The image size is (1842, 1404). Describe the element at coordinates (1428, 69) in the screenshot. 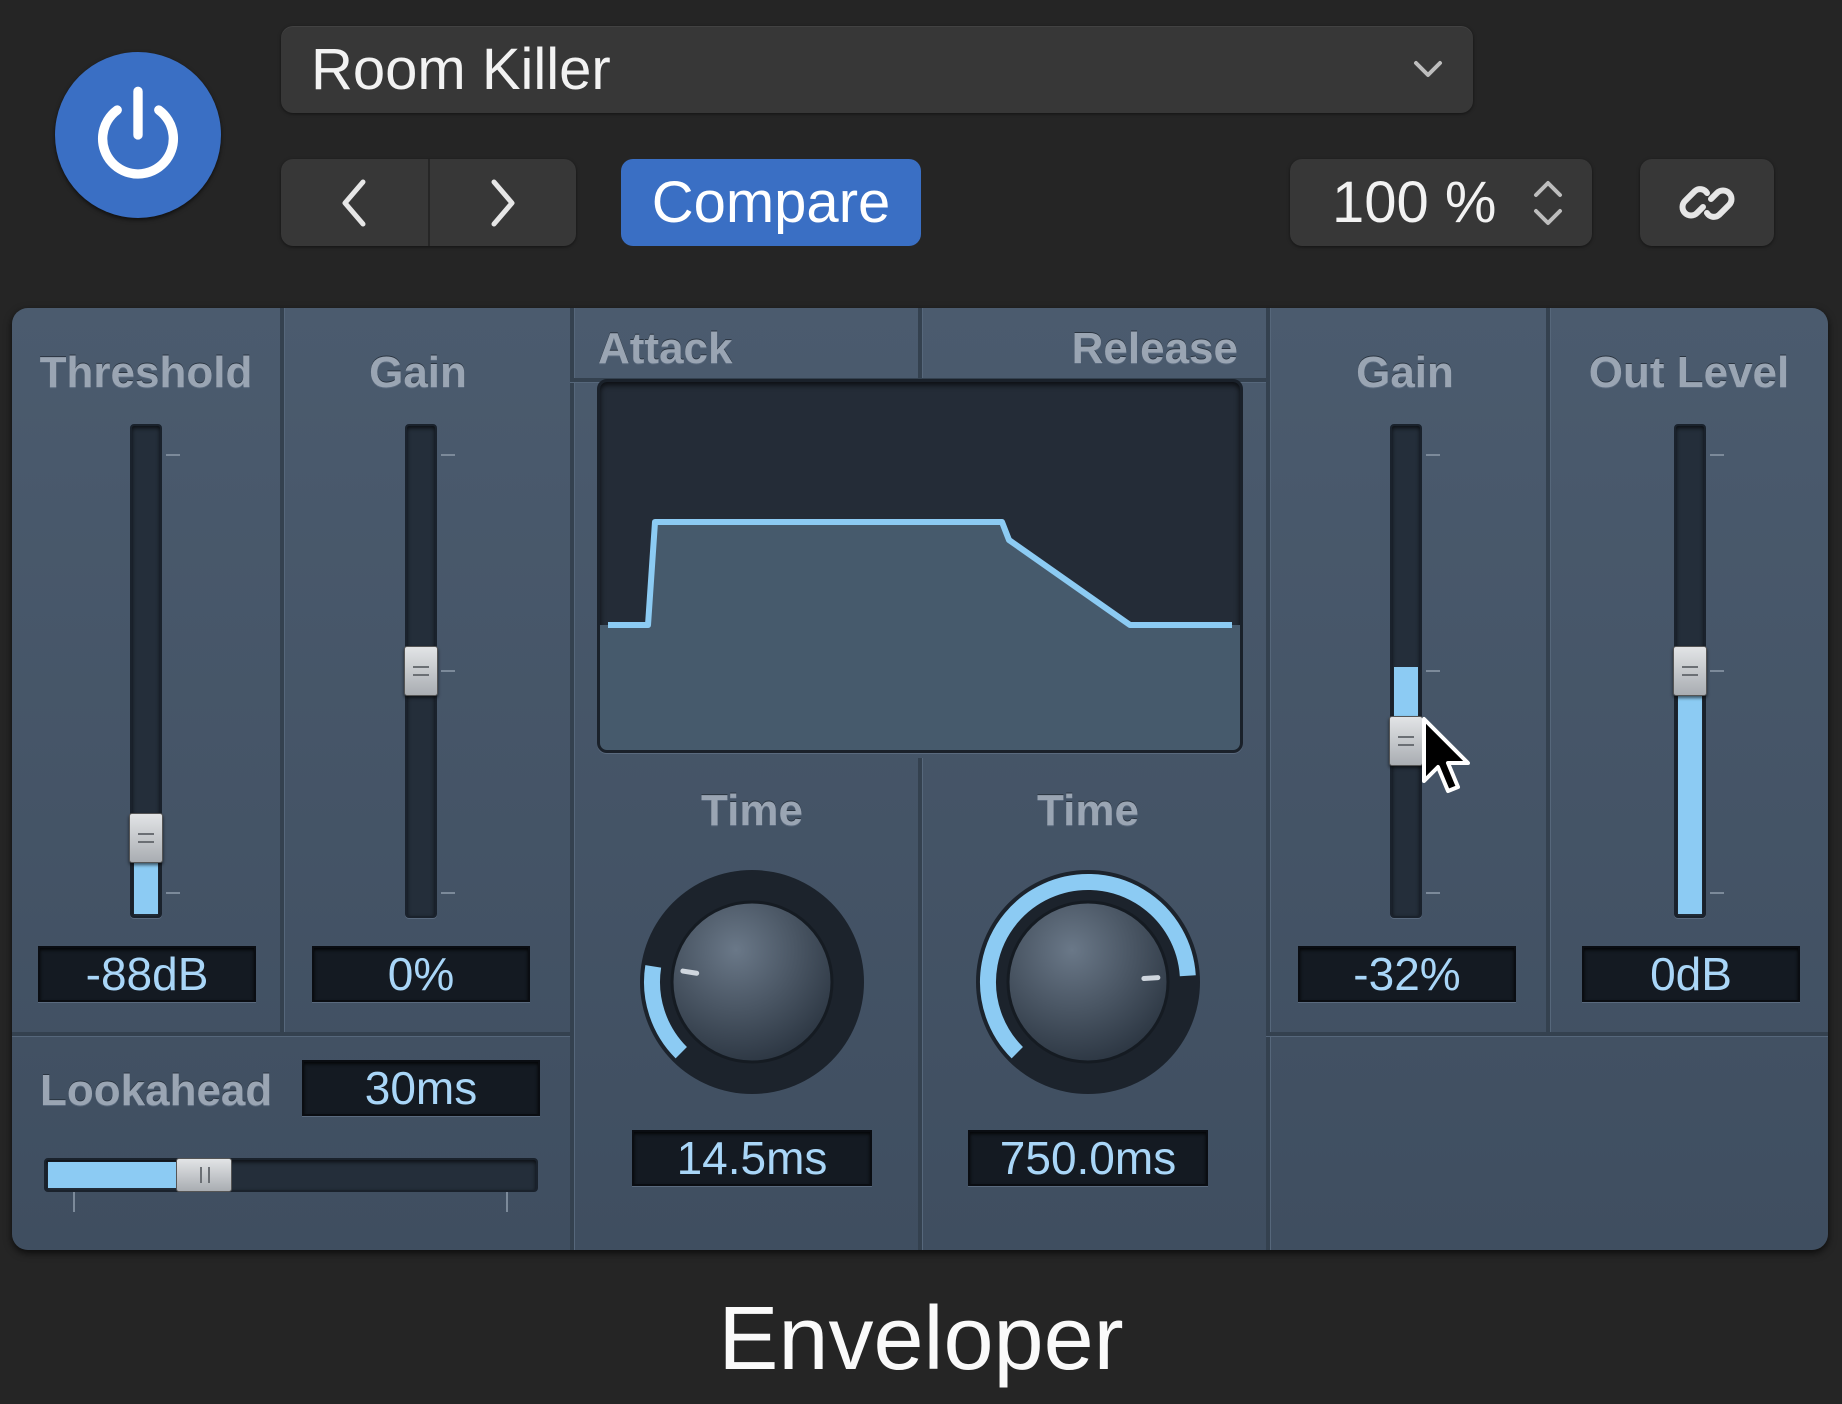

I see `chevron-down-icon` at that location.